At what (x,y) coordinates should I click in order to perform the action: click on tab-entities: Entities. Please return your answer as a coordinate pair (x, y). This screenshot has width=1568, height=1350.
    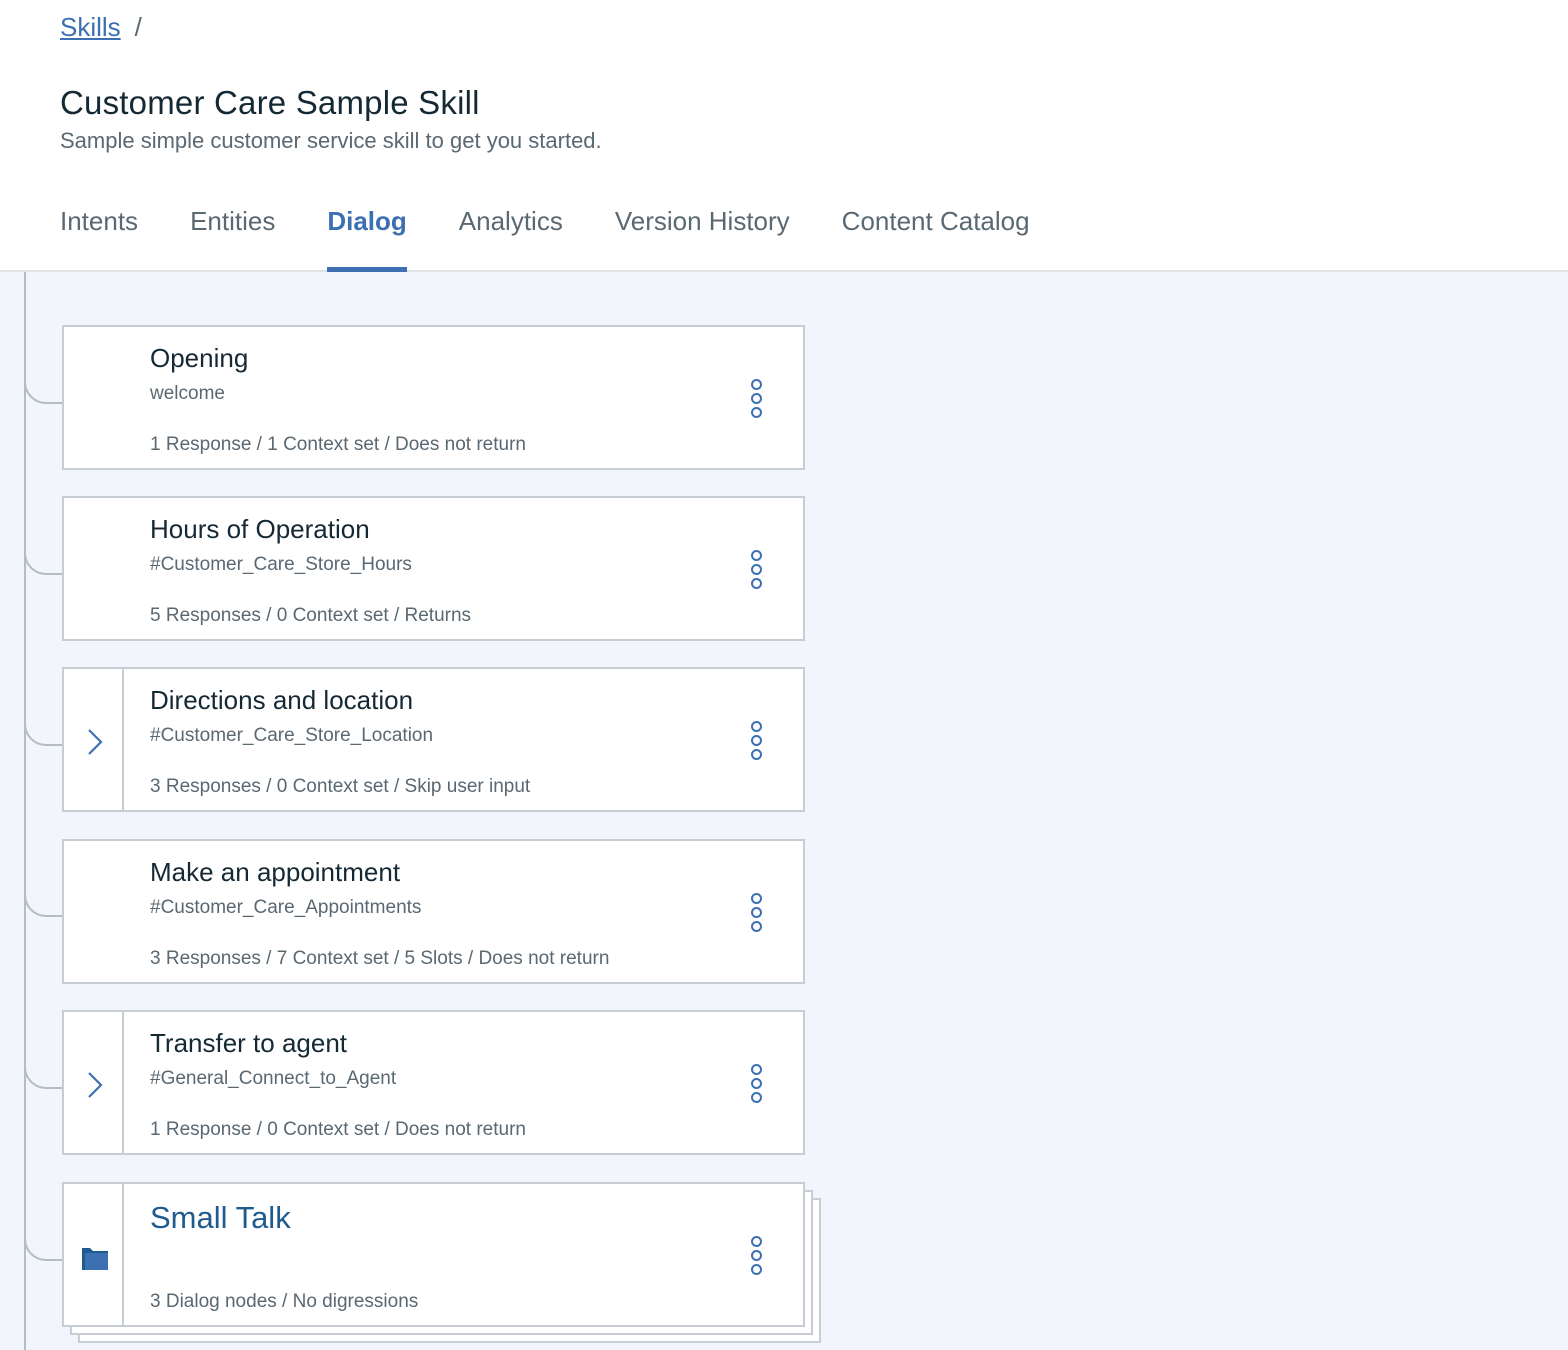
    Looking at the image, I should click on (232, 236).